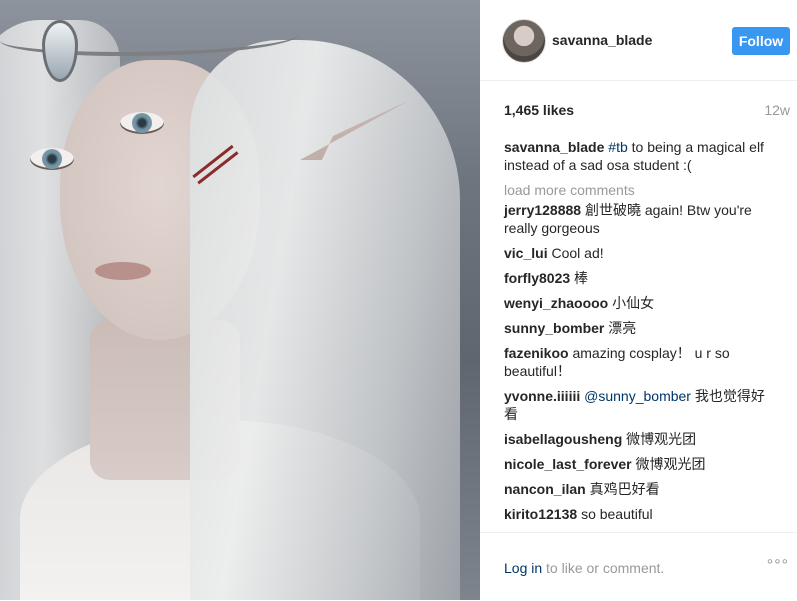 This screenshot has height=601, width=797. I want to click on ellipsis-icon: °°°, so click(778, 566).